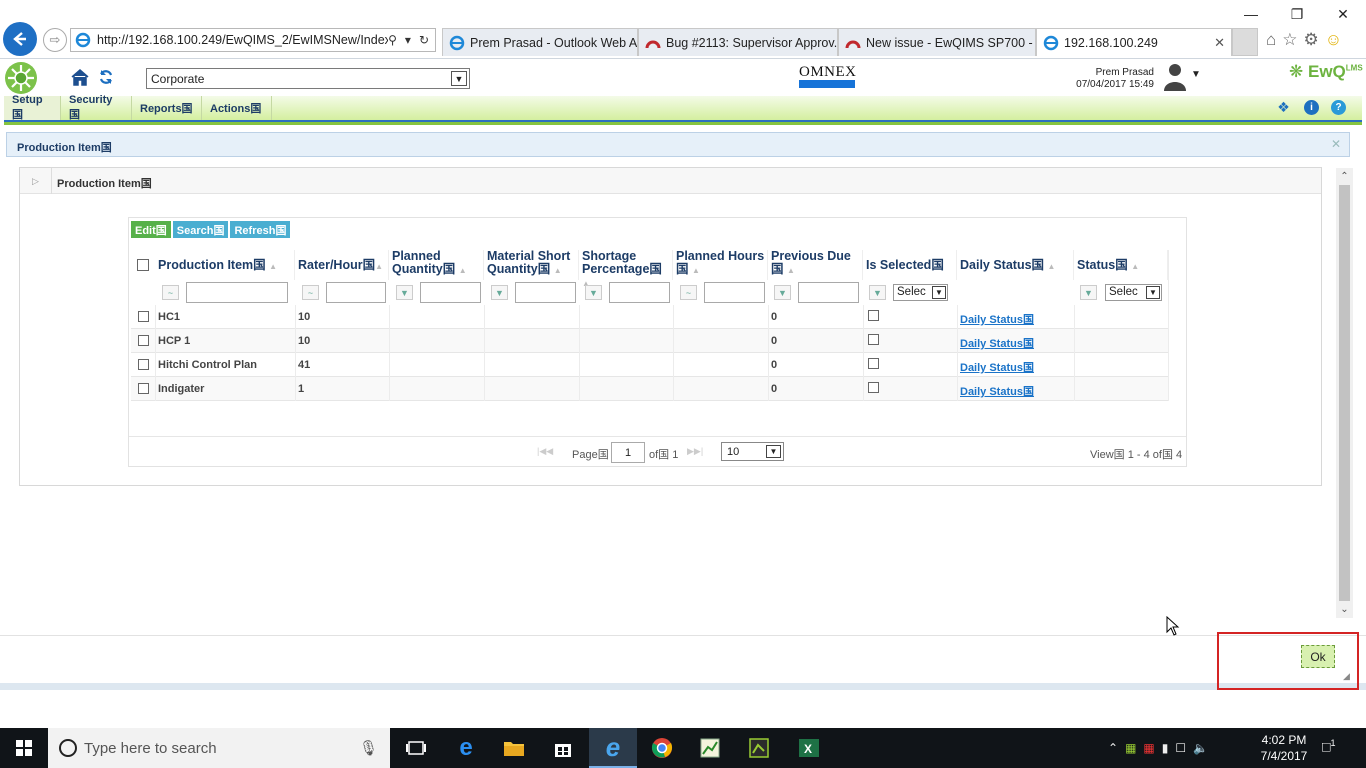 Image resolution: width=1366 pixels, height=768 pixels. What do you see at coordinates (1121, 265) in the screenshot?
I see `column-header-status: Status国 ▲` at bounding box center [1121, 265].